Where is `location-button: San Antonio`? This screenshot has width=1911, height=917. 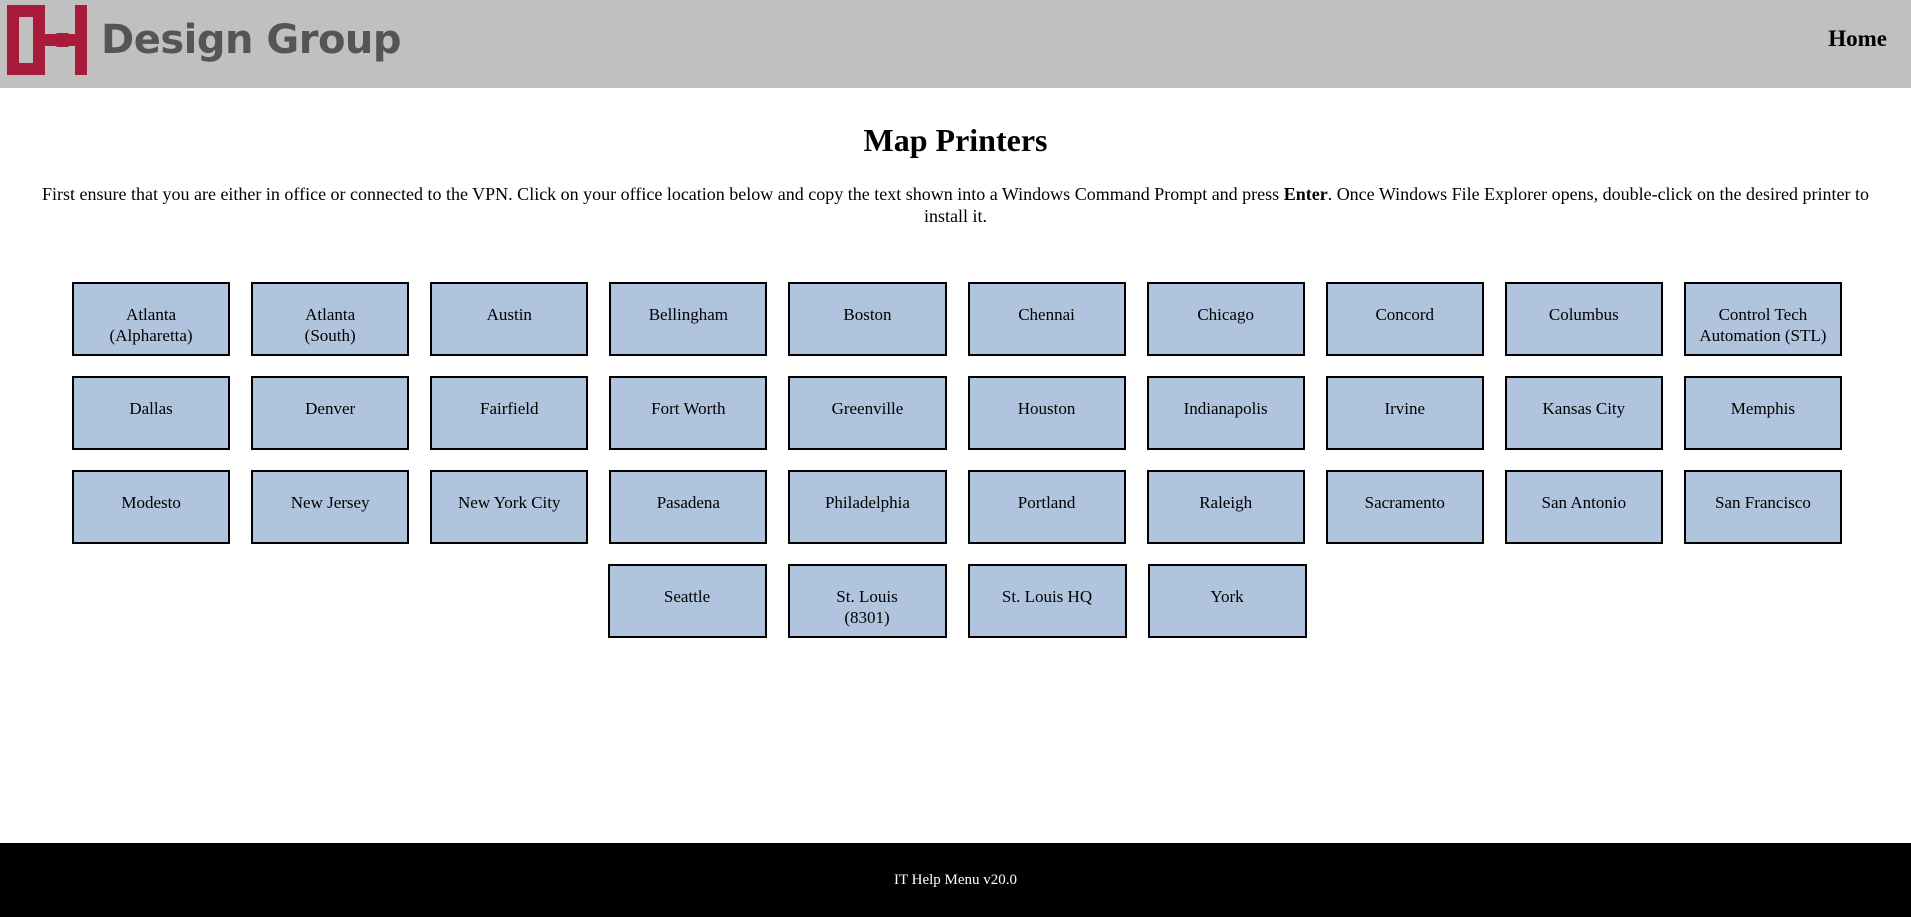
location-button: San Antonio is located at coordinates (1583, 507).